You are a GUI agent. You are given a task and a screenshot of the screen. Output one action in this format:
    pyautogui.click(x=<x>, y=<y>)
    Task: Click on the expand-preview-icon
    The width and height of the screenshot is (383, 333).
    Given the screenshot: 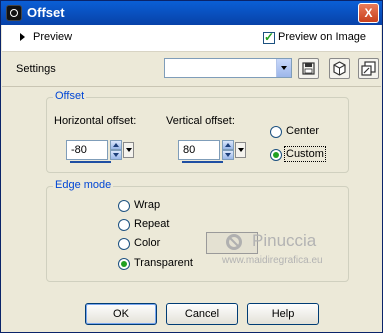 What is the action you would take?
    pyautogui.click(x=22, y=37)
    